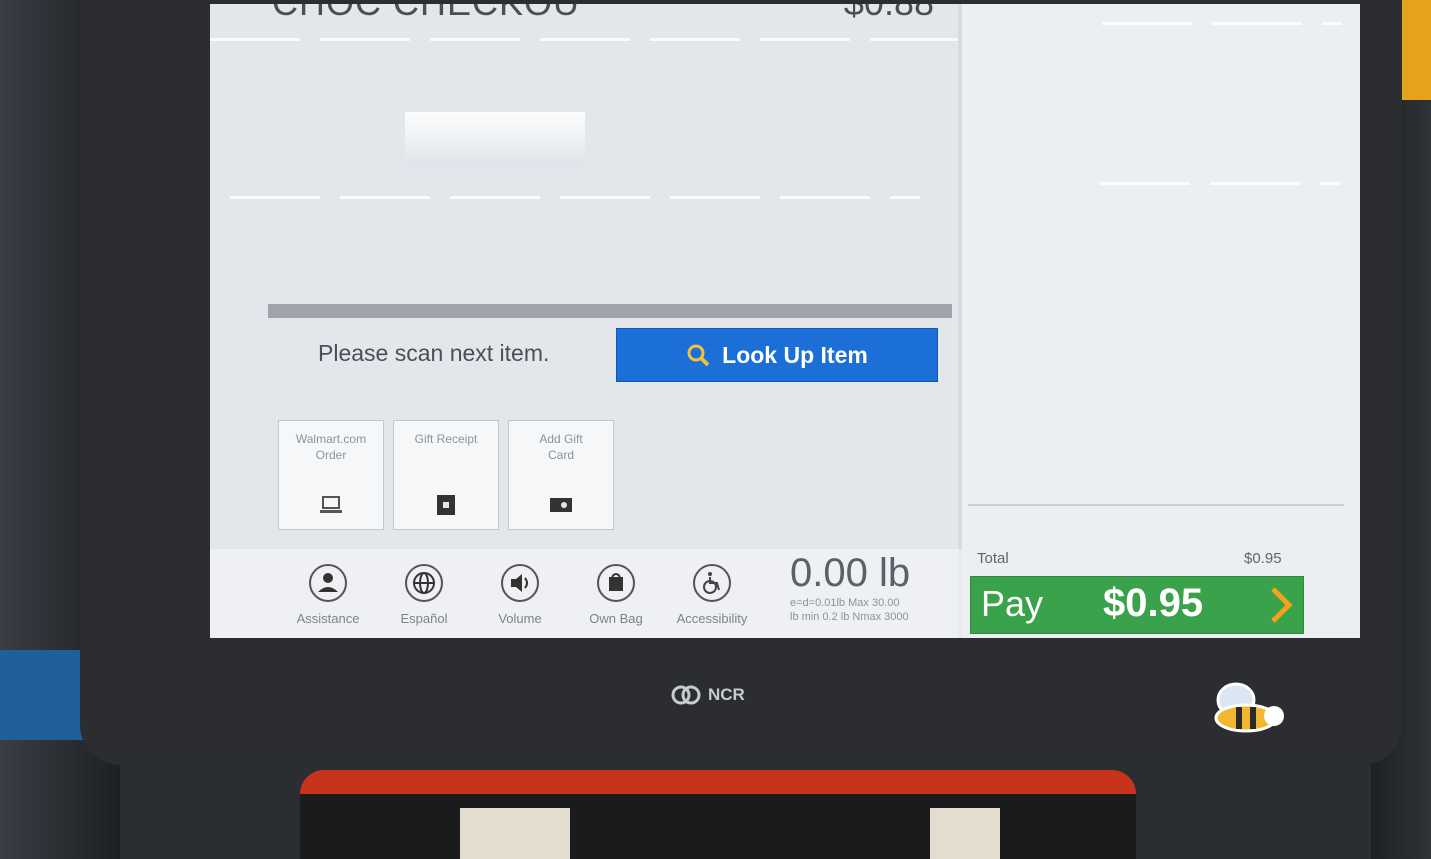 This screenshot has height=859, width=1431. What do you see at coordinates (1282, 605) in the screenshot?
I see `chevron-right-icon` at bounding box center [1282, 605].